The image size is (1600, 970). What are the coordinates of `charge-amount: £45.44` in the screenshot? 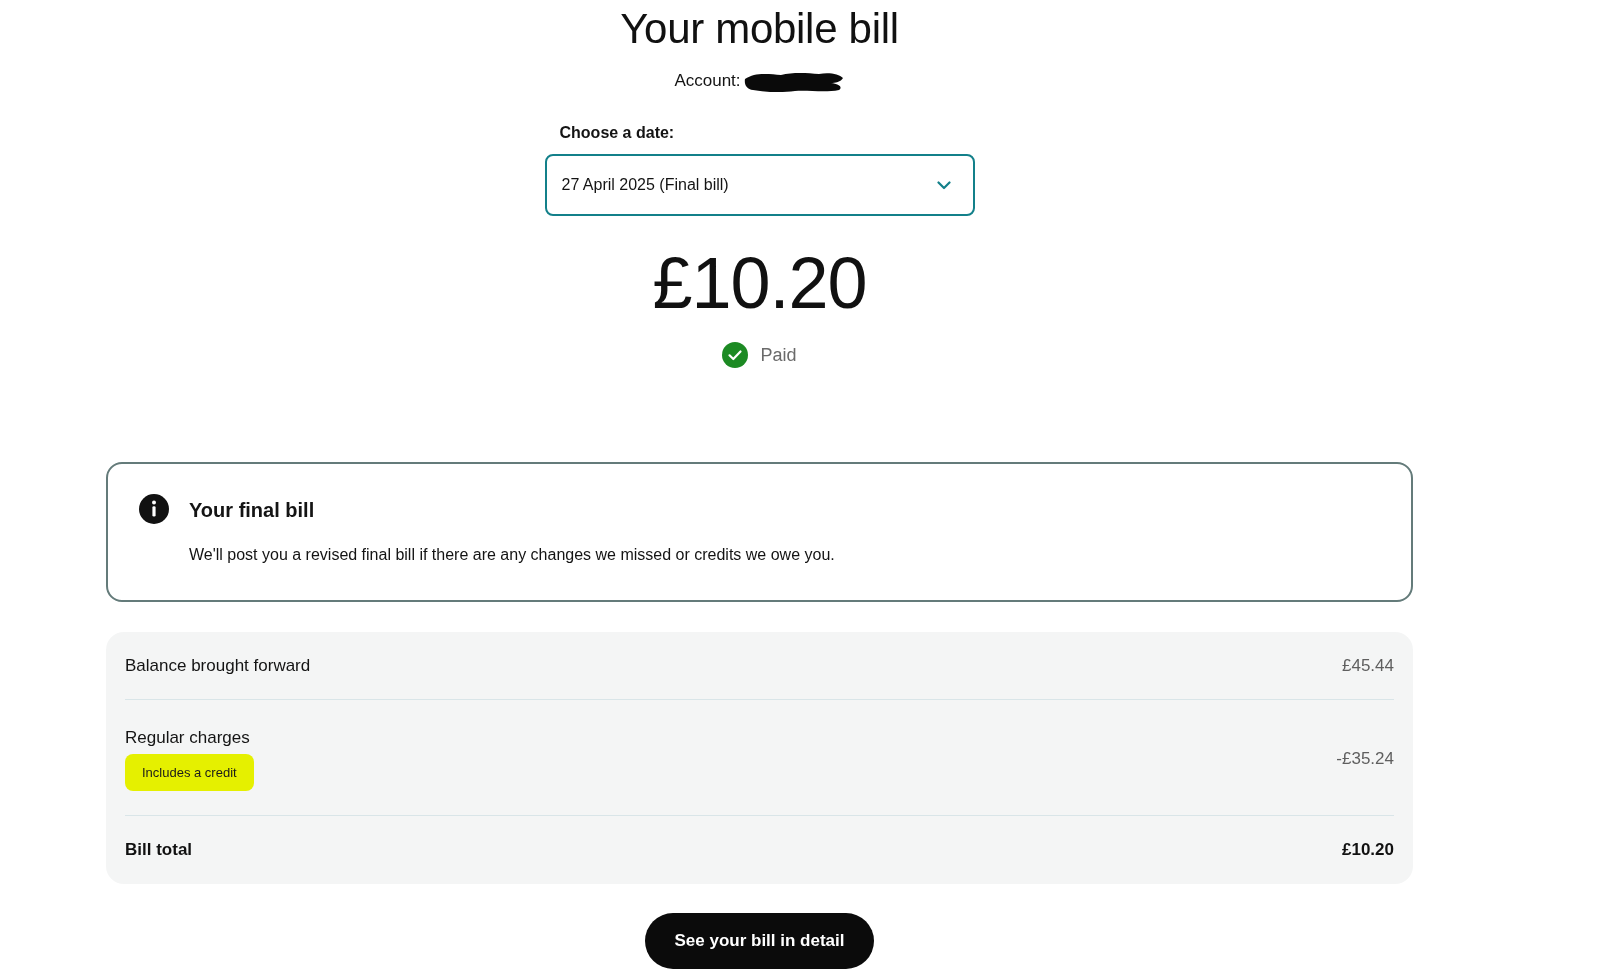 It's located at (1368, 665).